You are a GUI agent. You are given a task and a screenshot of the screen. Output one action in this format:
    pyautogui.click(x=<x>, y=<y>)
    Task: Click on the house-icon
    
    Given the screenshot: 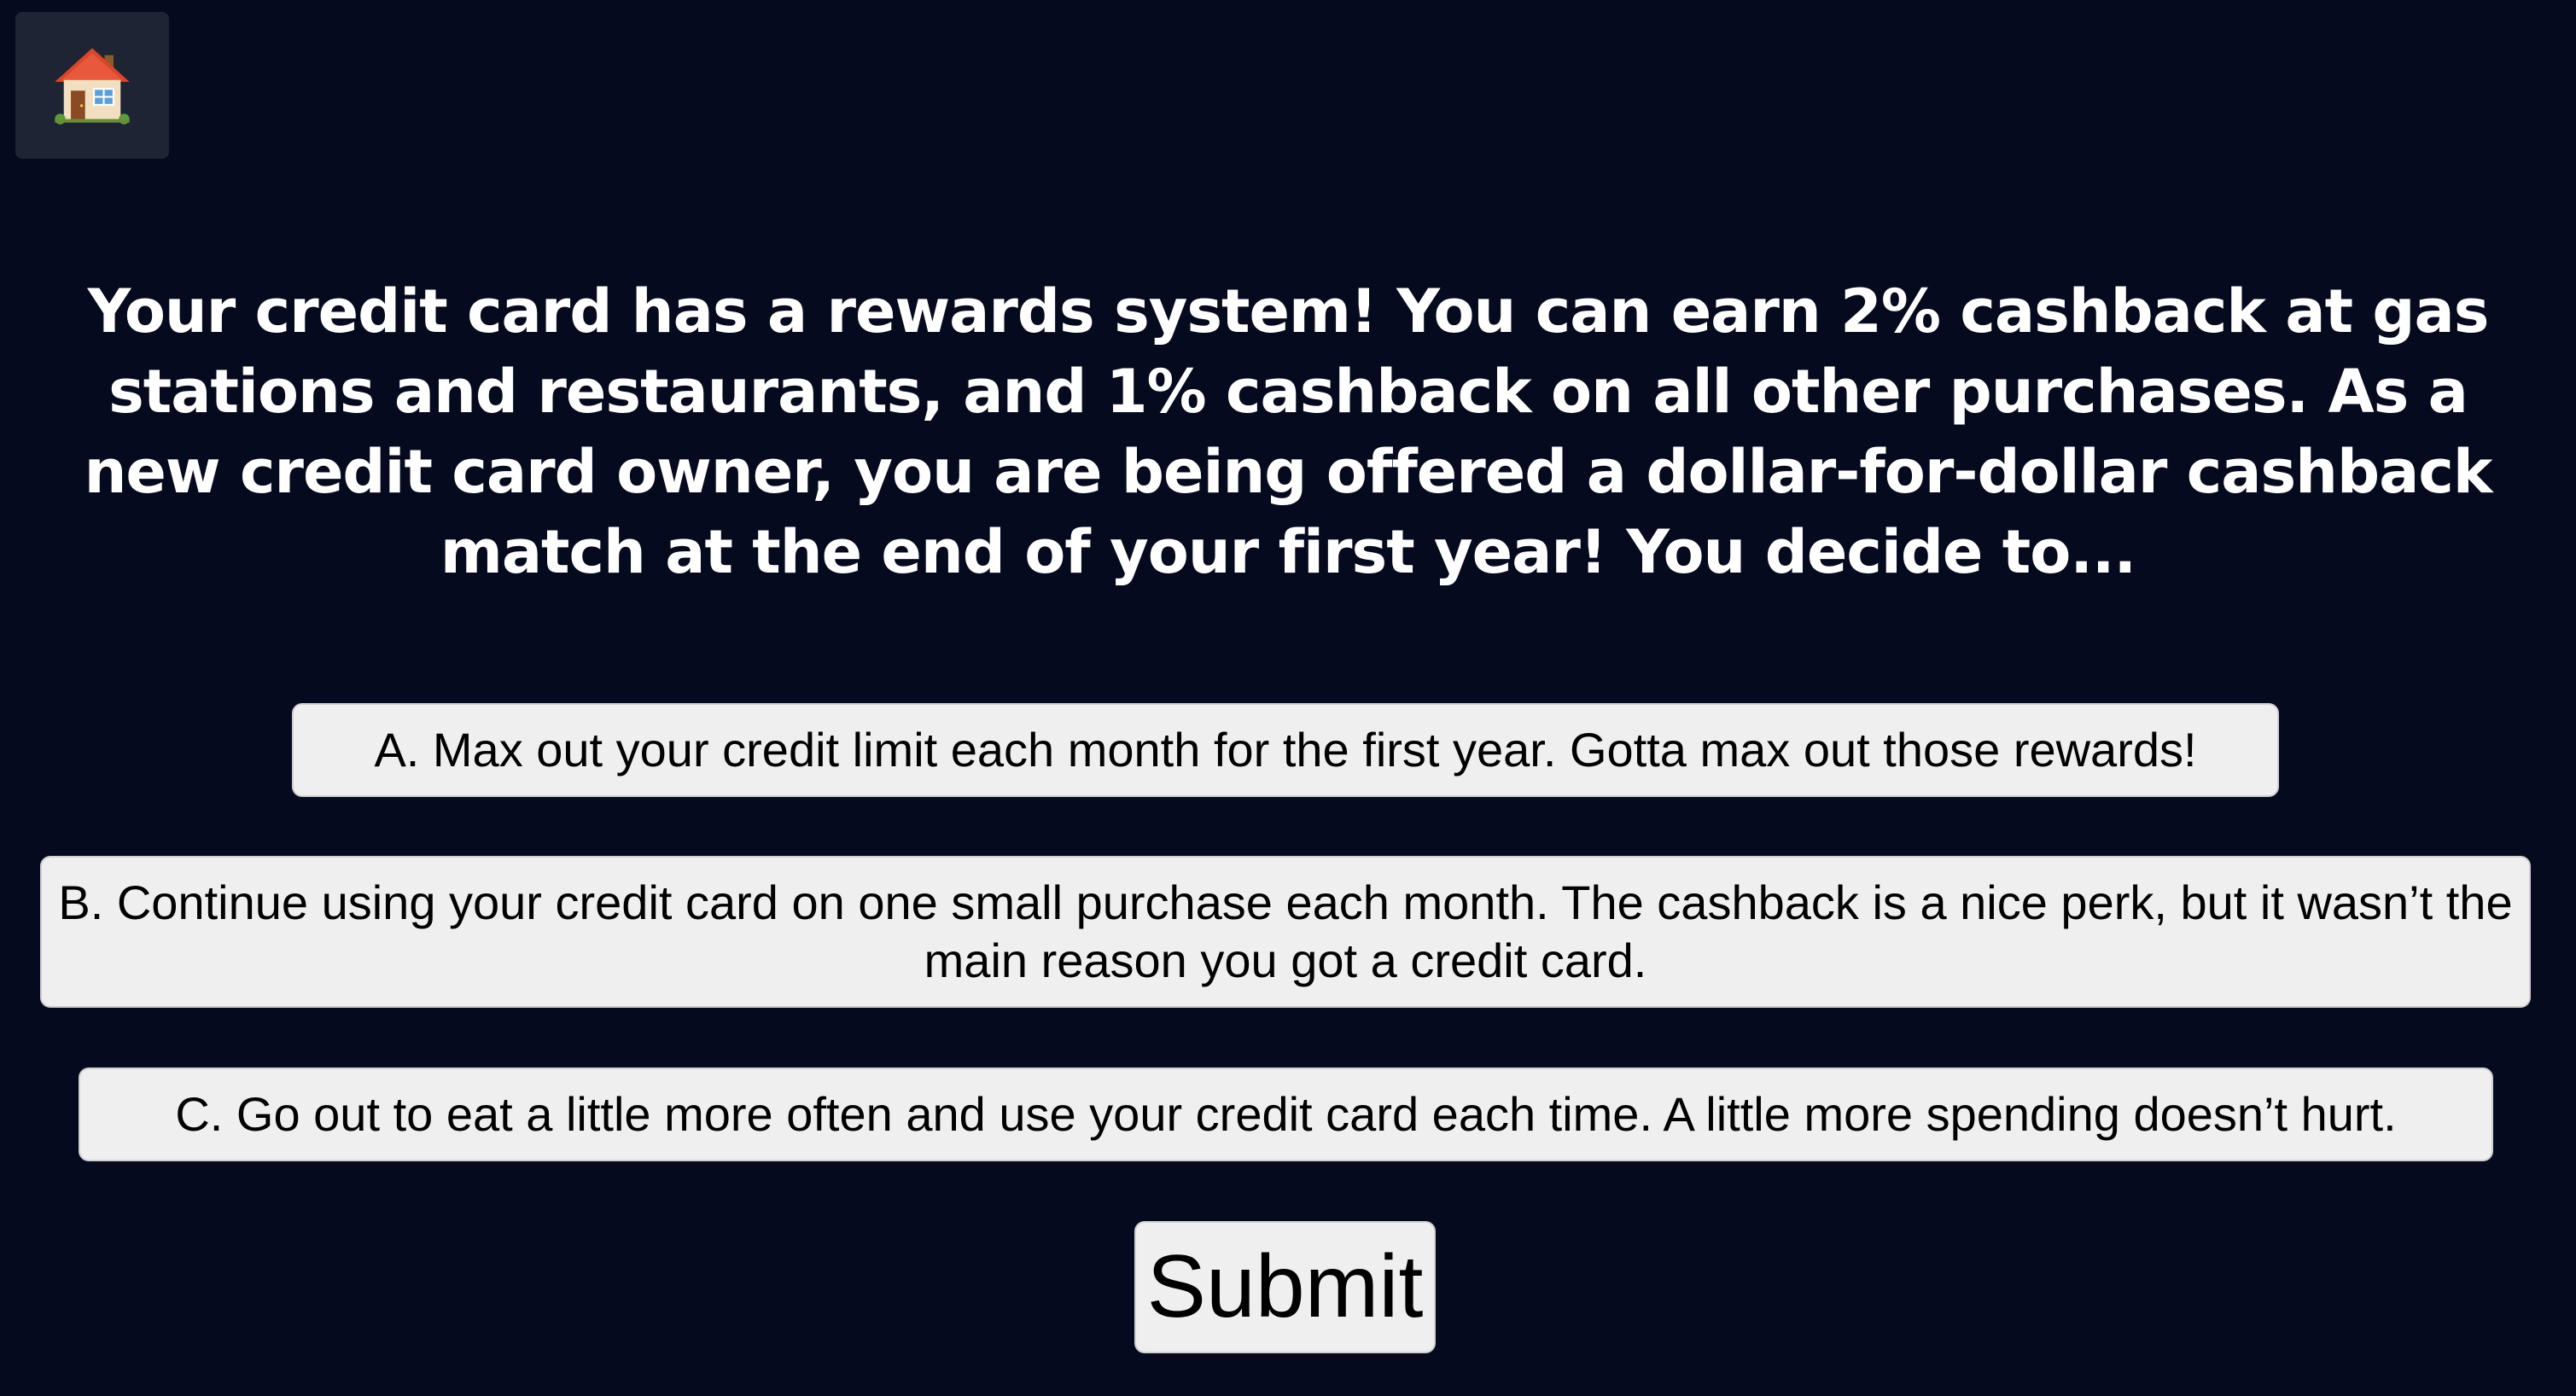 What is the action you would take?
    pyautogui.click(x=92, y=86)
    